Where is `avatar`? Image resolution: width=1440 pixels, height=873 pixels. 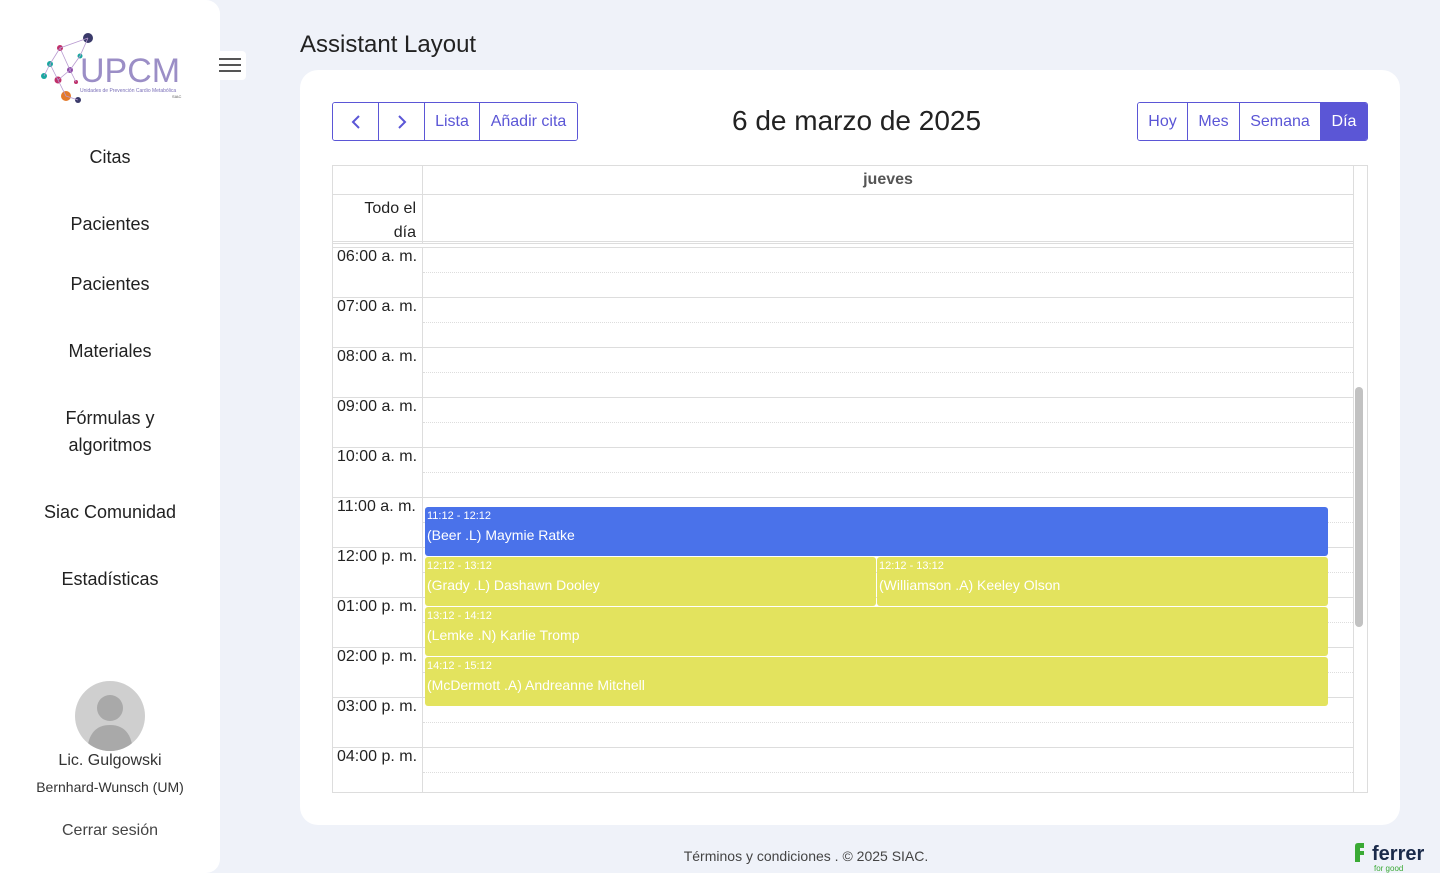
avatar is located at coordinates (110, 716).